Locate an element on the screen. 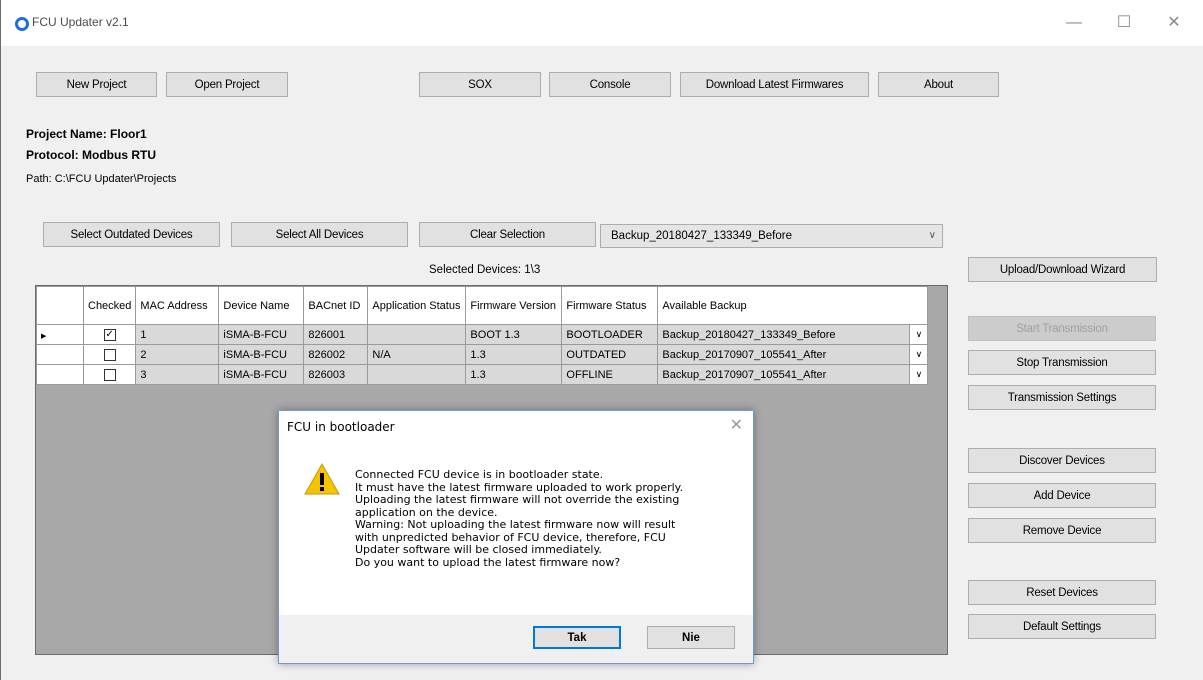 This screenshot has width=1203, height=680. fw-status-cell: OFFLINE is located at coordinates (610, 374).